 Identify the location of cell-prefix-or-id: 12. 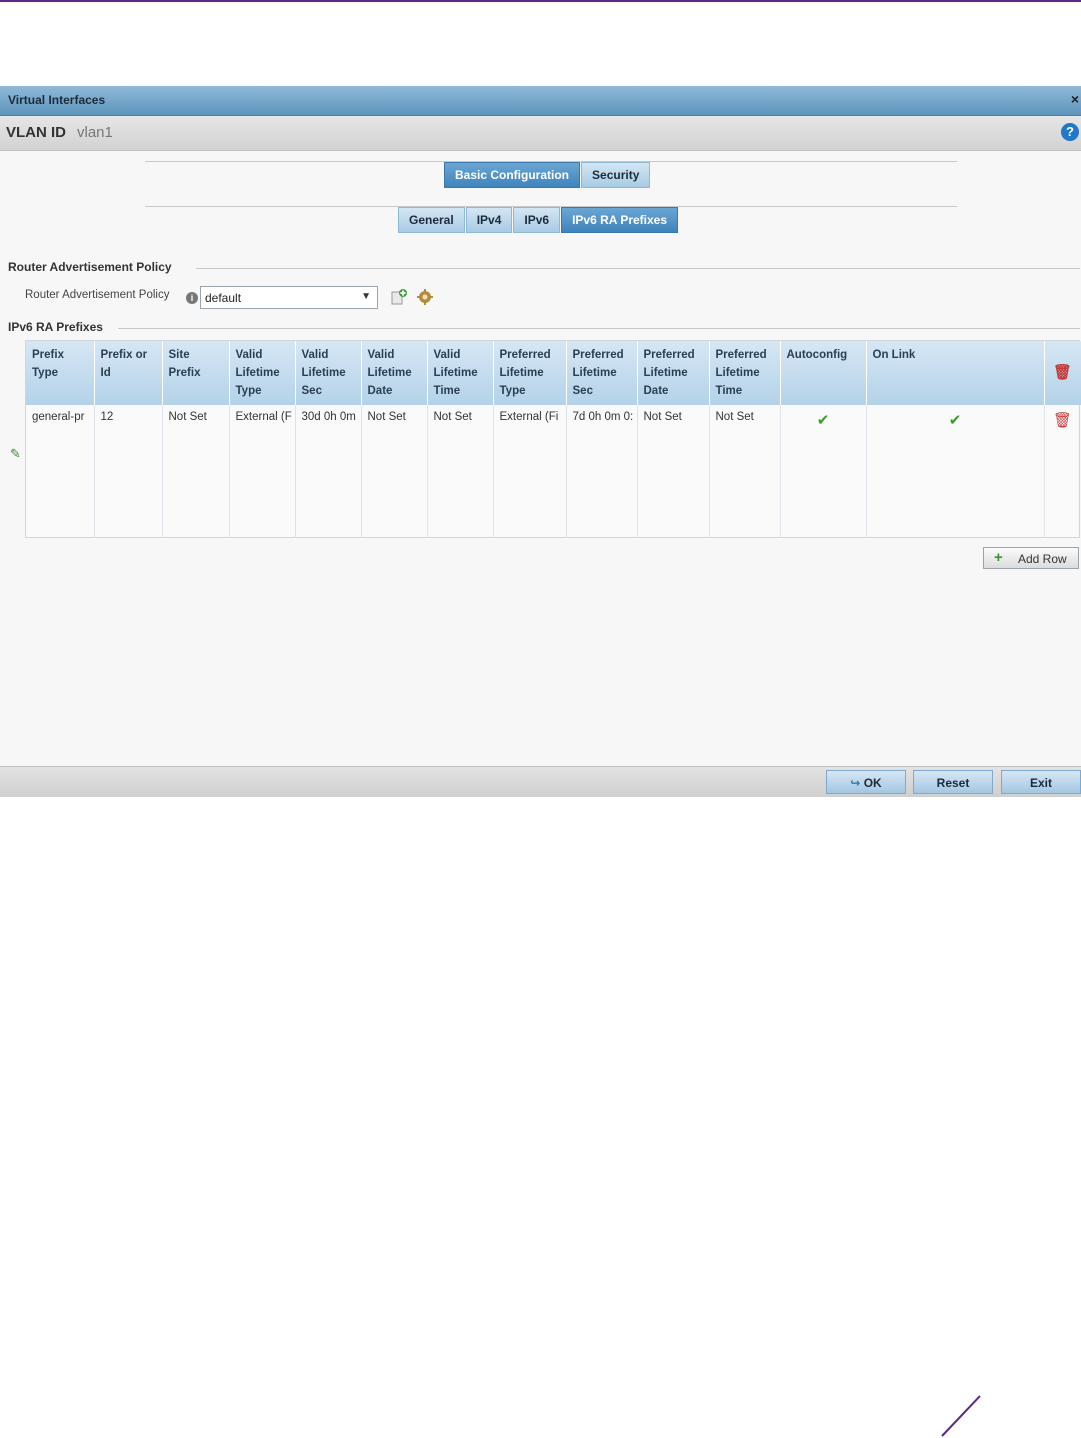
(128, 471).